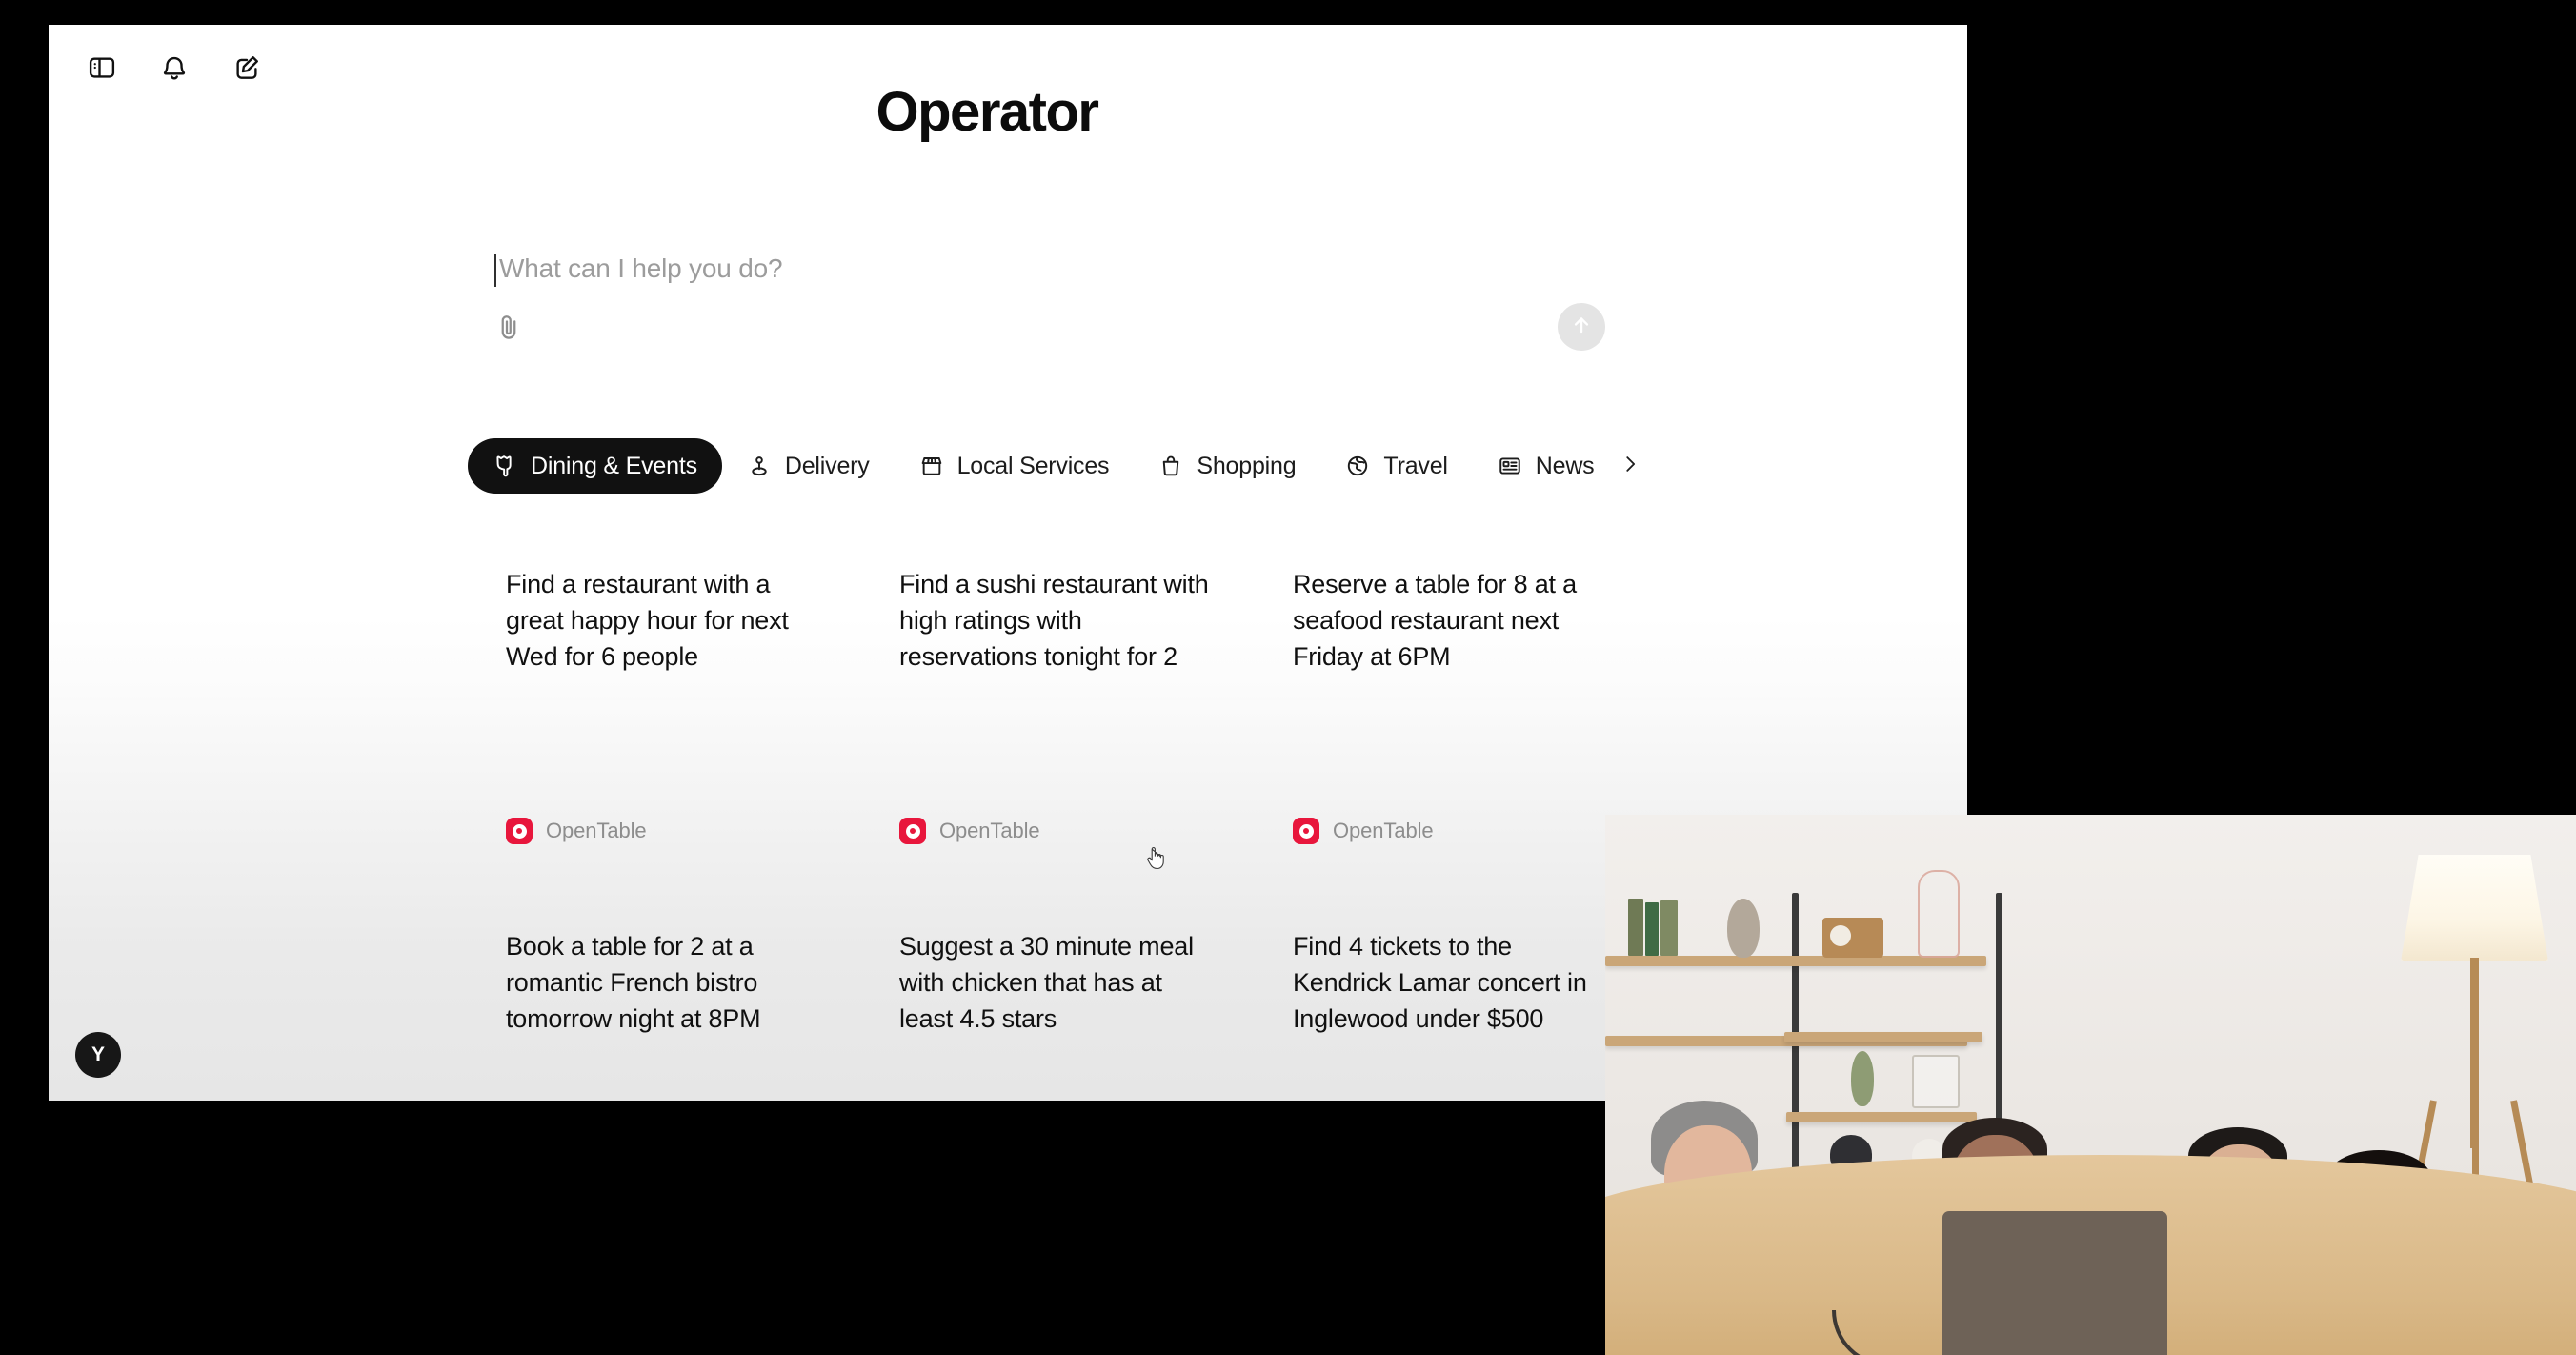 The width and height of the screenshot is (2576, 1355). I want to click on attach-file-button, so click(509, 329).